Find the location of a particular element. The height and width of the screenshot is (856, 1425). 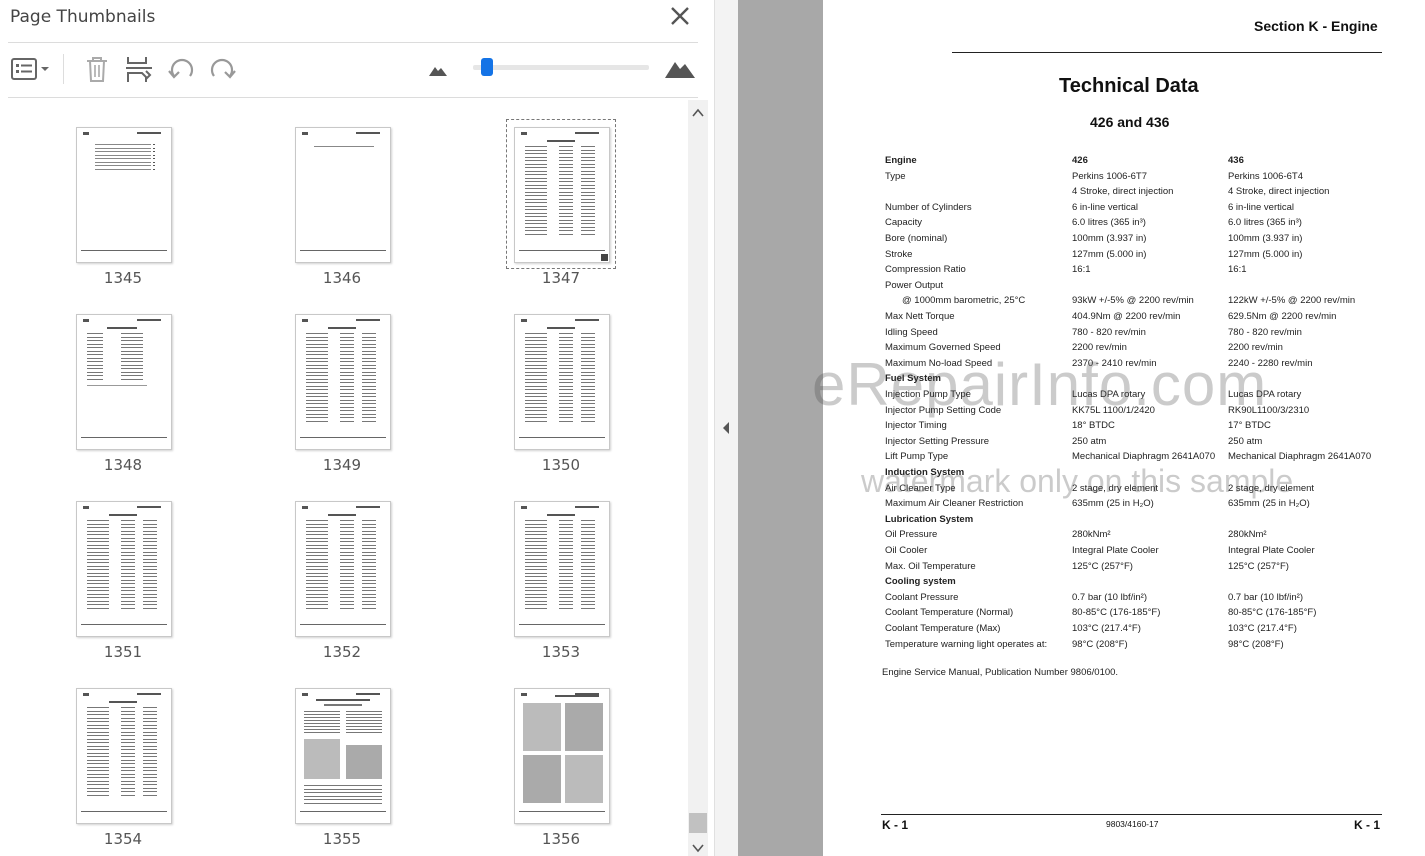

rotate-counterclockwise-icon is located at coordinates (181, 69).